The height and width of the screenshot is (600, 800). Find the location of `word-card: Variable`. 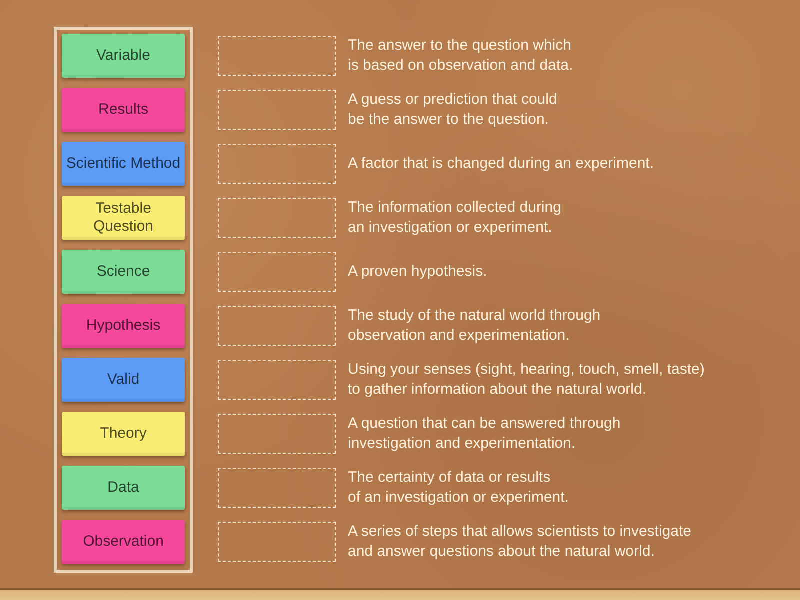

word-card: Variable is located at coordinates (123, 56).